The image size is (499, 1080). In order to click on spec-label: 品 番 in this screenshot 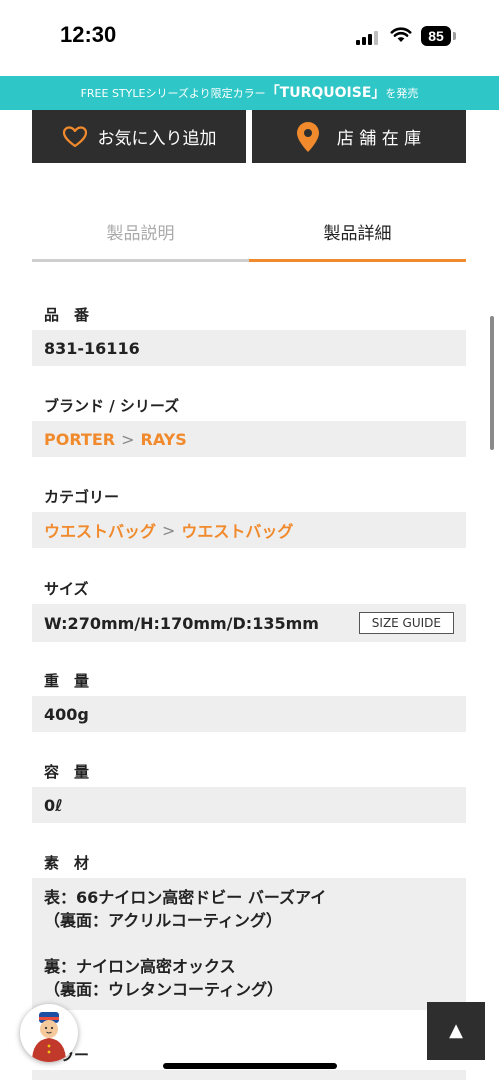, I will do `click(67, 315)`.